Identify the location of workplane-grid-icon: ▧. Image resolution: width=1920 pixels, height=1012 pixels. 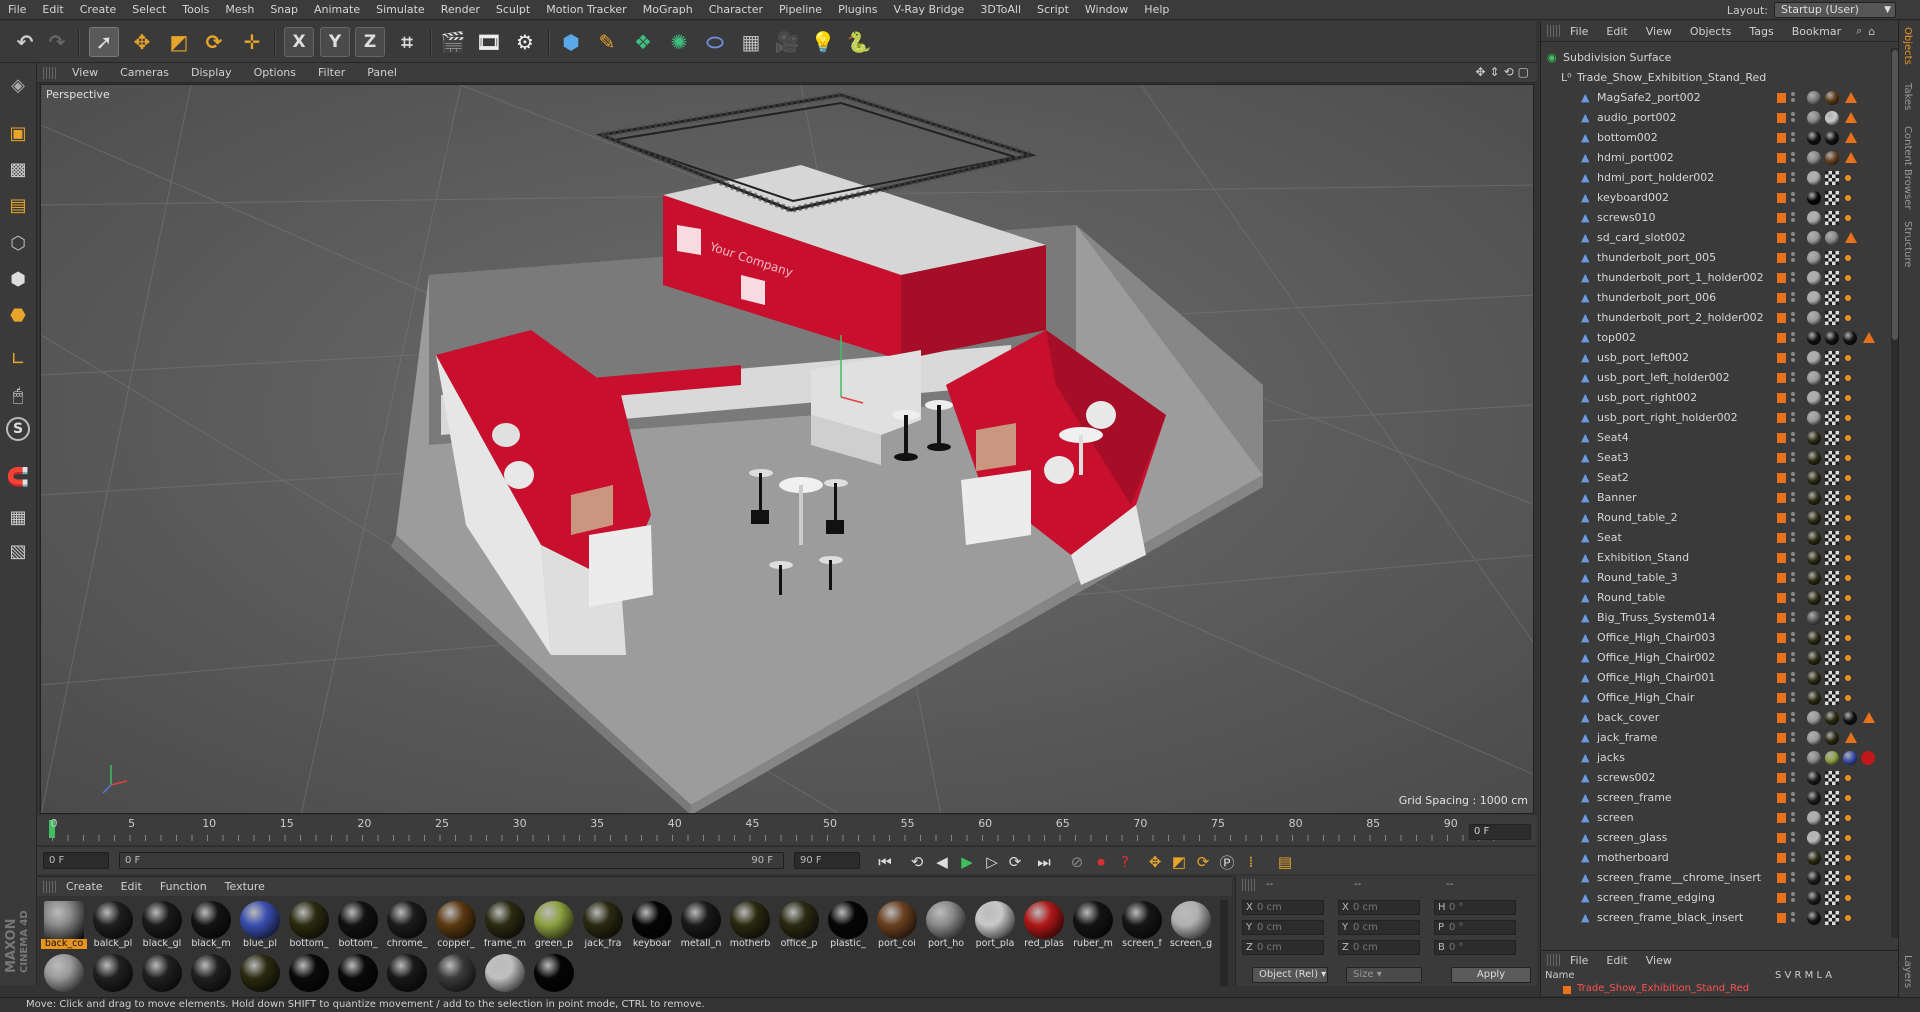
(18, 551).